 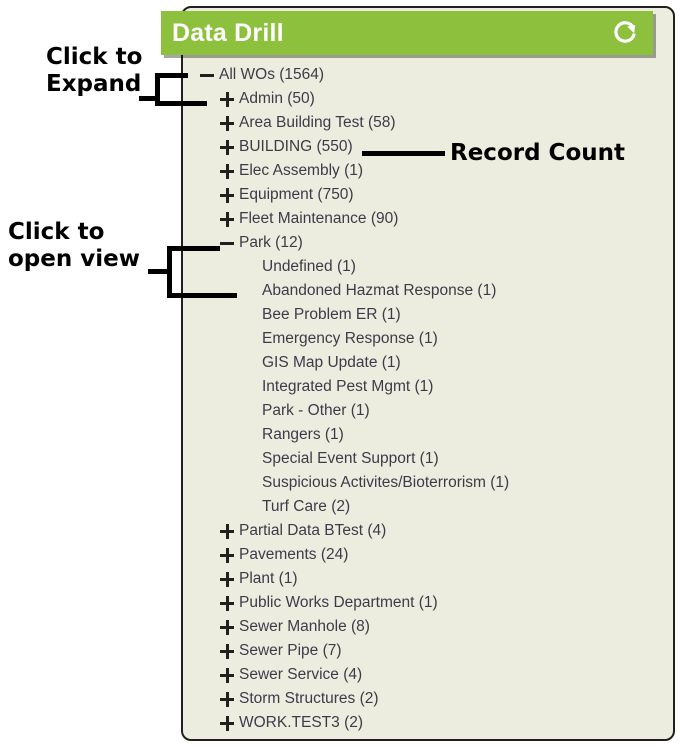 I want to click on tree-item-label: Area Building Test (58), so click(x=316, y=123).